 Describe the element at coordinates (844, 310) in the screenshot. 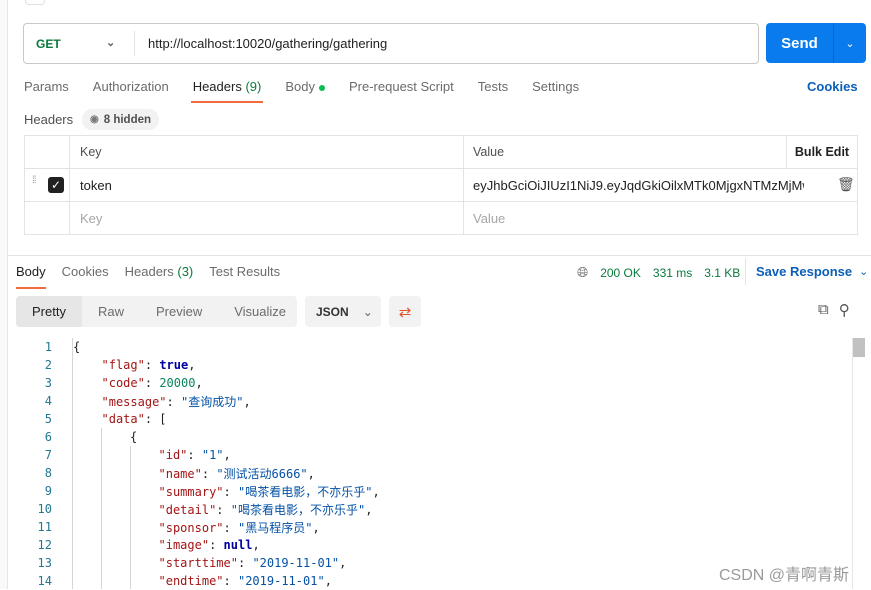

I see `search-icon: ⚲` at that location.